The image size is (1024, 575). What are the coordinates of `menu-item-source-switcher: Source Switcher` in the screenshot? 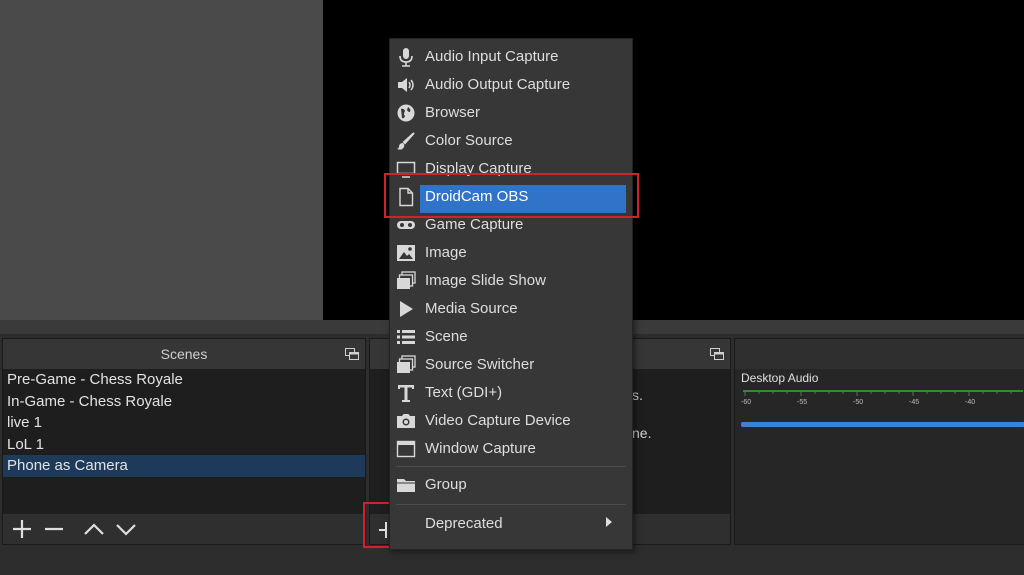 It's located at (511, 365).